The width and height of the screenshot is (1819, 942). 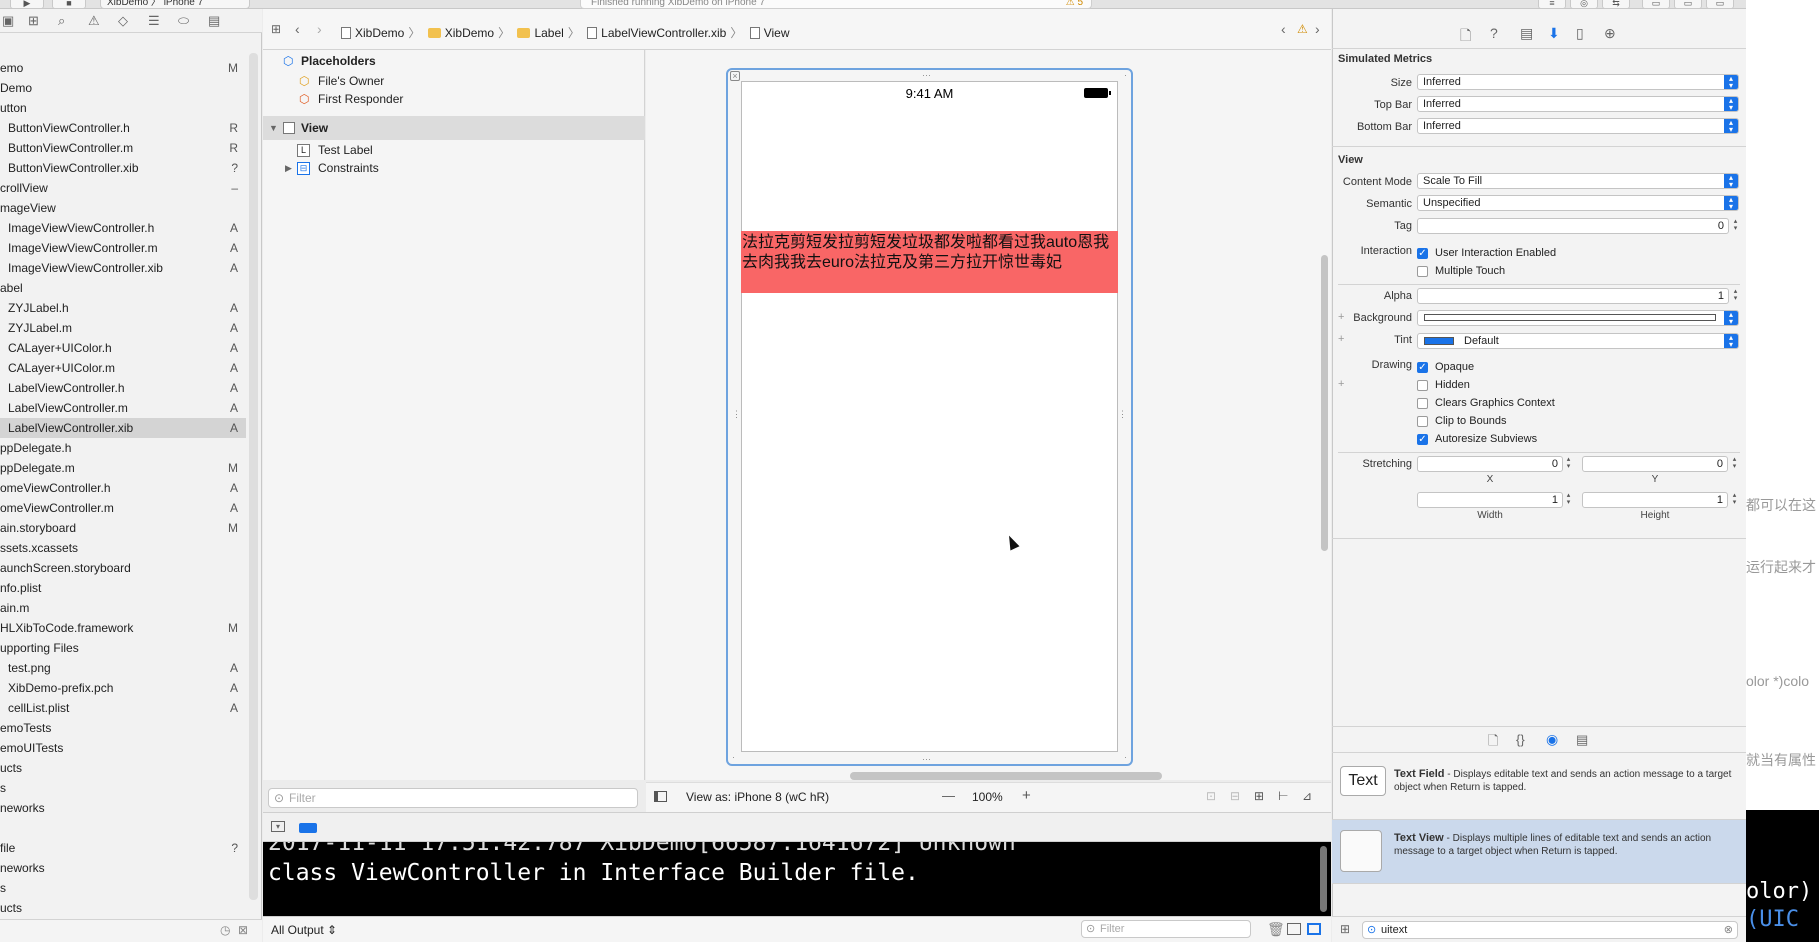 What do you see at coordinates (94, 21) in the screenshot?
I see `issue-icon: ⚠` at bounding box center [94, 21].